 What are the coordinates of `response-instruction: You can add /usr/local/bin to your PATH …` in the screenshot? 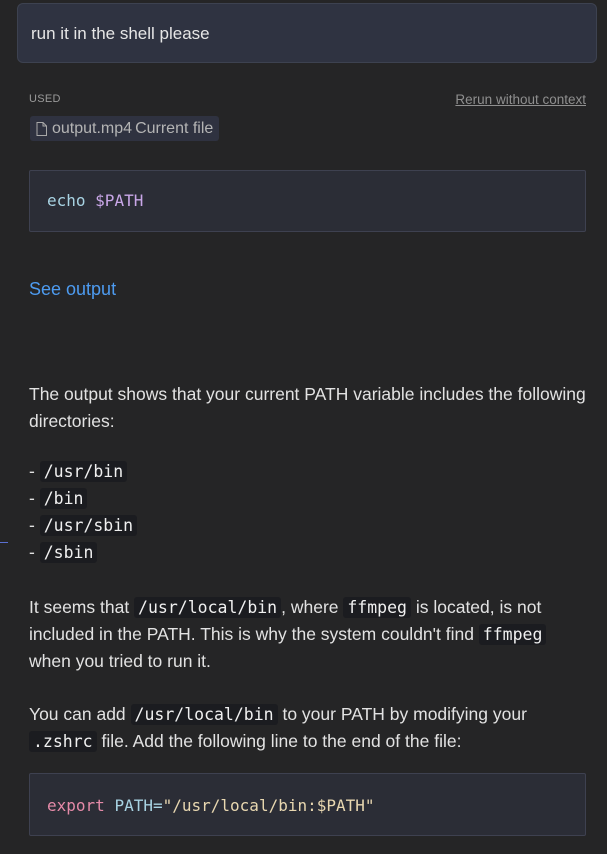 It's located at (309, 728).